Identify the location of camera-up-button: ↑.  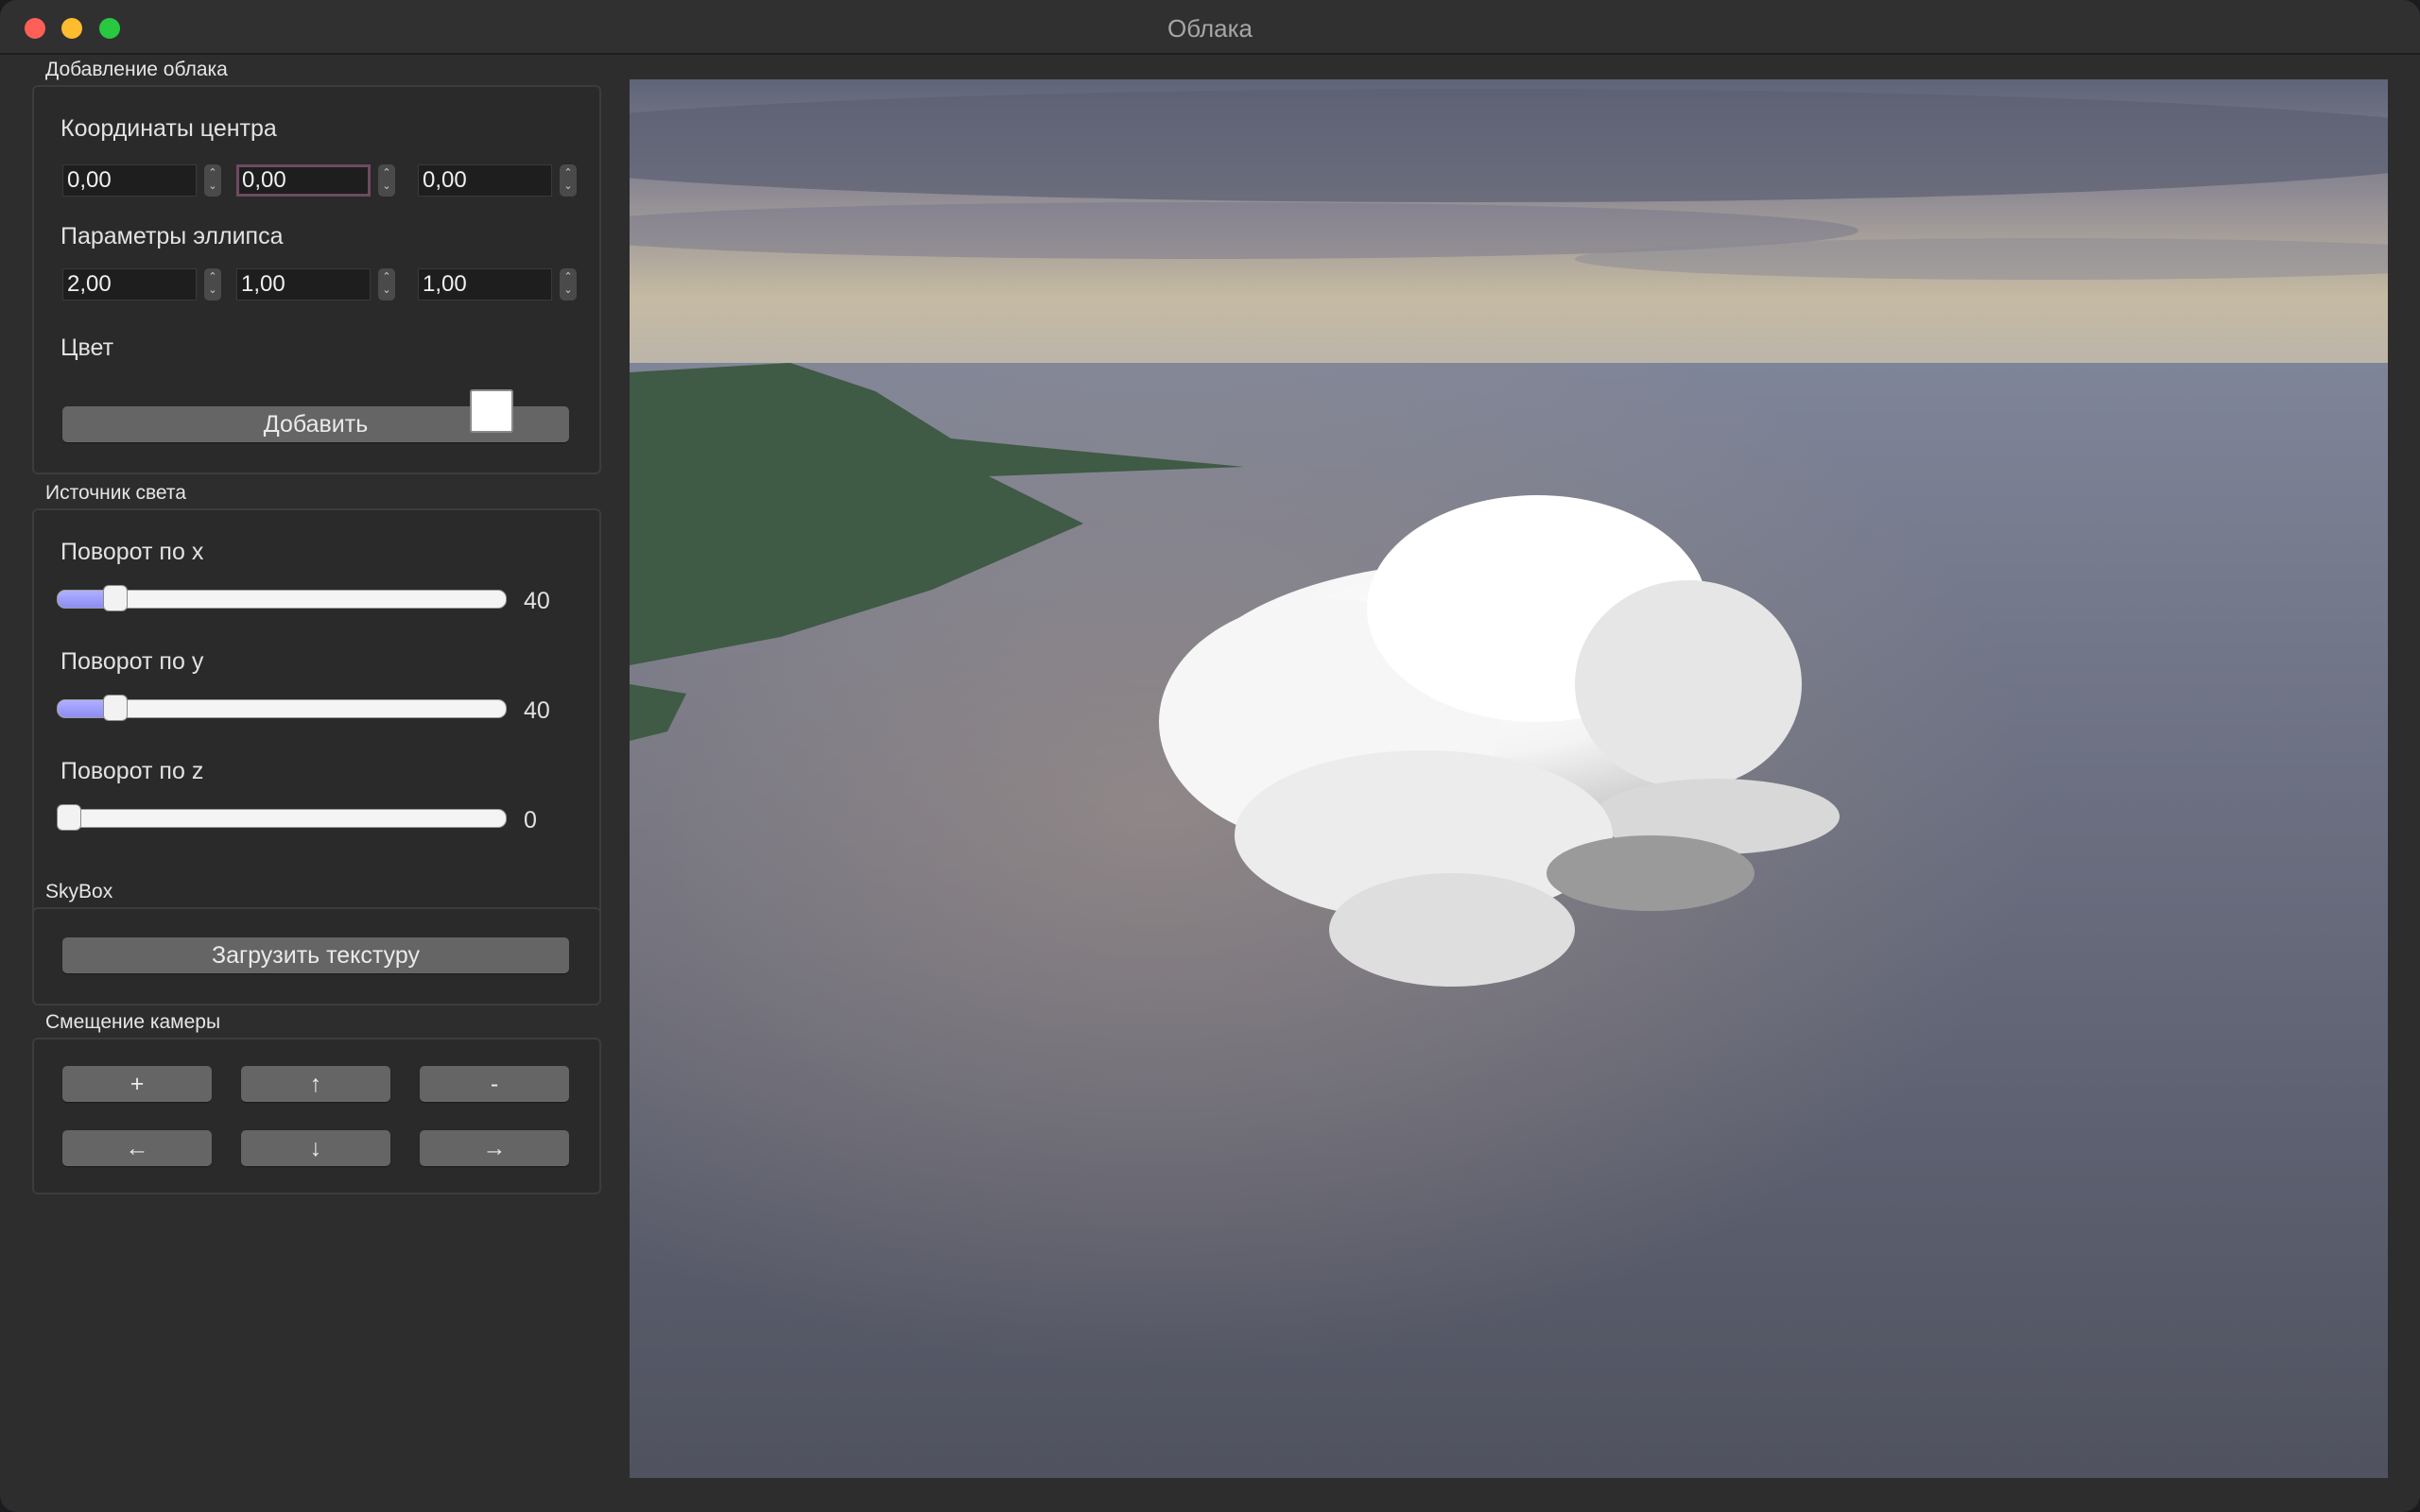
(315, 1084).